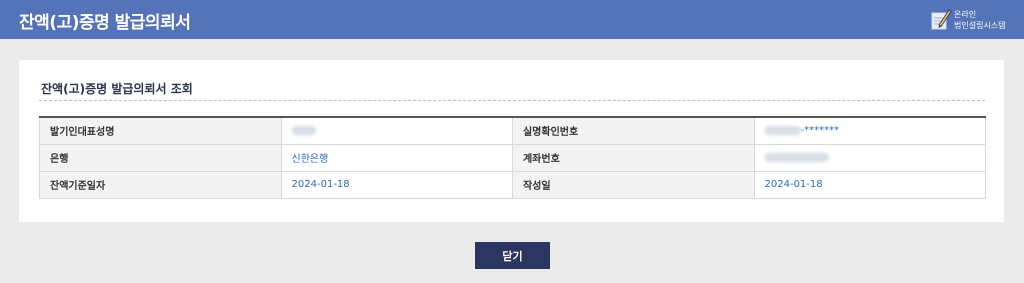 The image size is (1024, 283). What do you see at coordinates (870, 130) in the screenshot?
I see `value-id-number: -*******` at bounding box center [870, 130].